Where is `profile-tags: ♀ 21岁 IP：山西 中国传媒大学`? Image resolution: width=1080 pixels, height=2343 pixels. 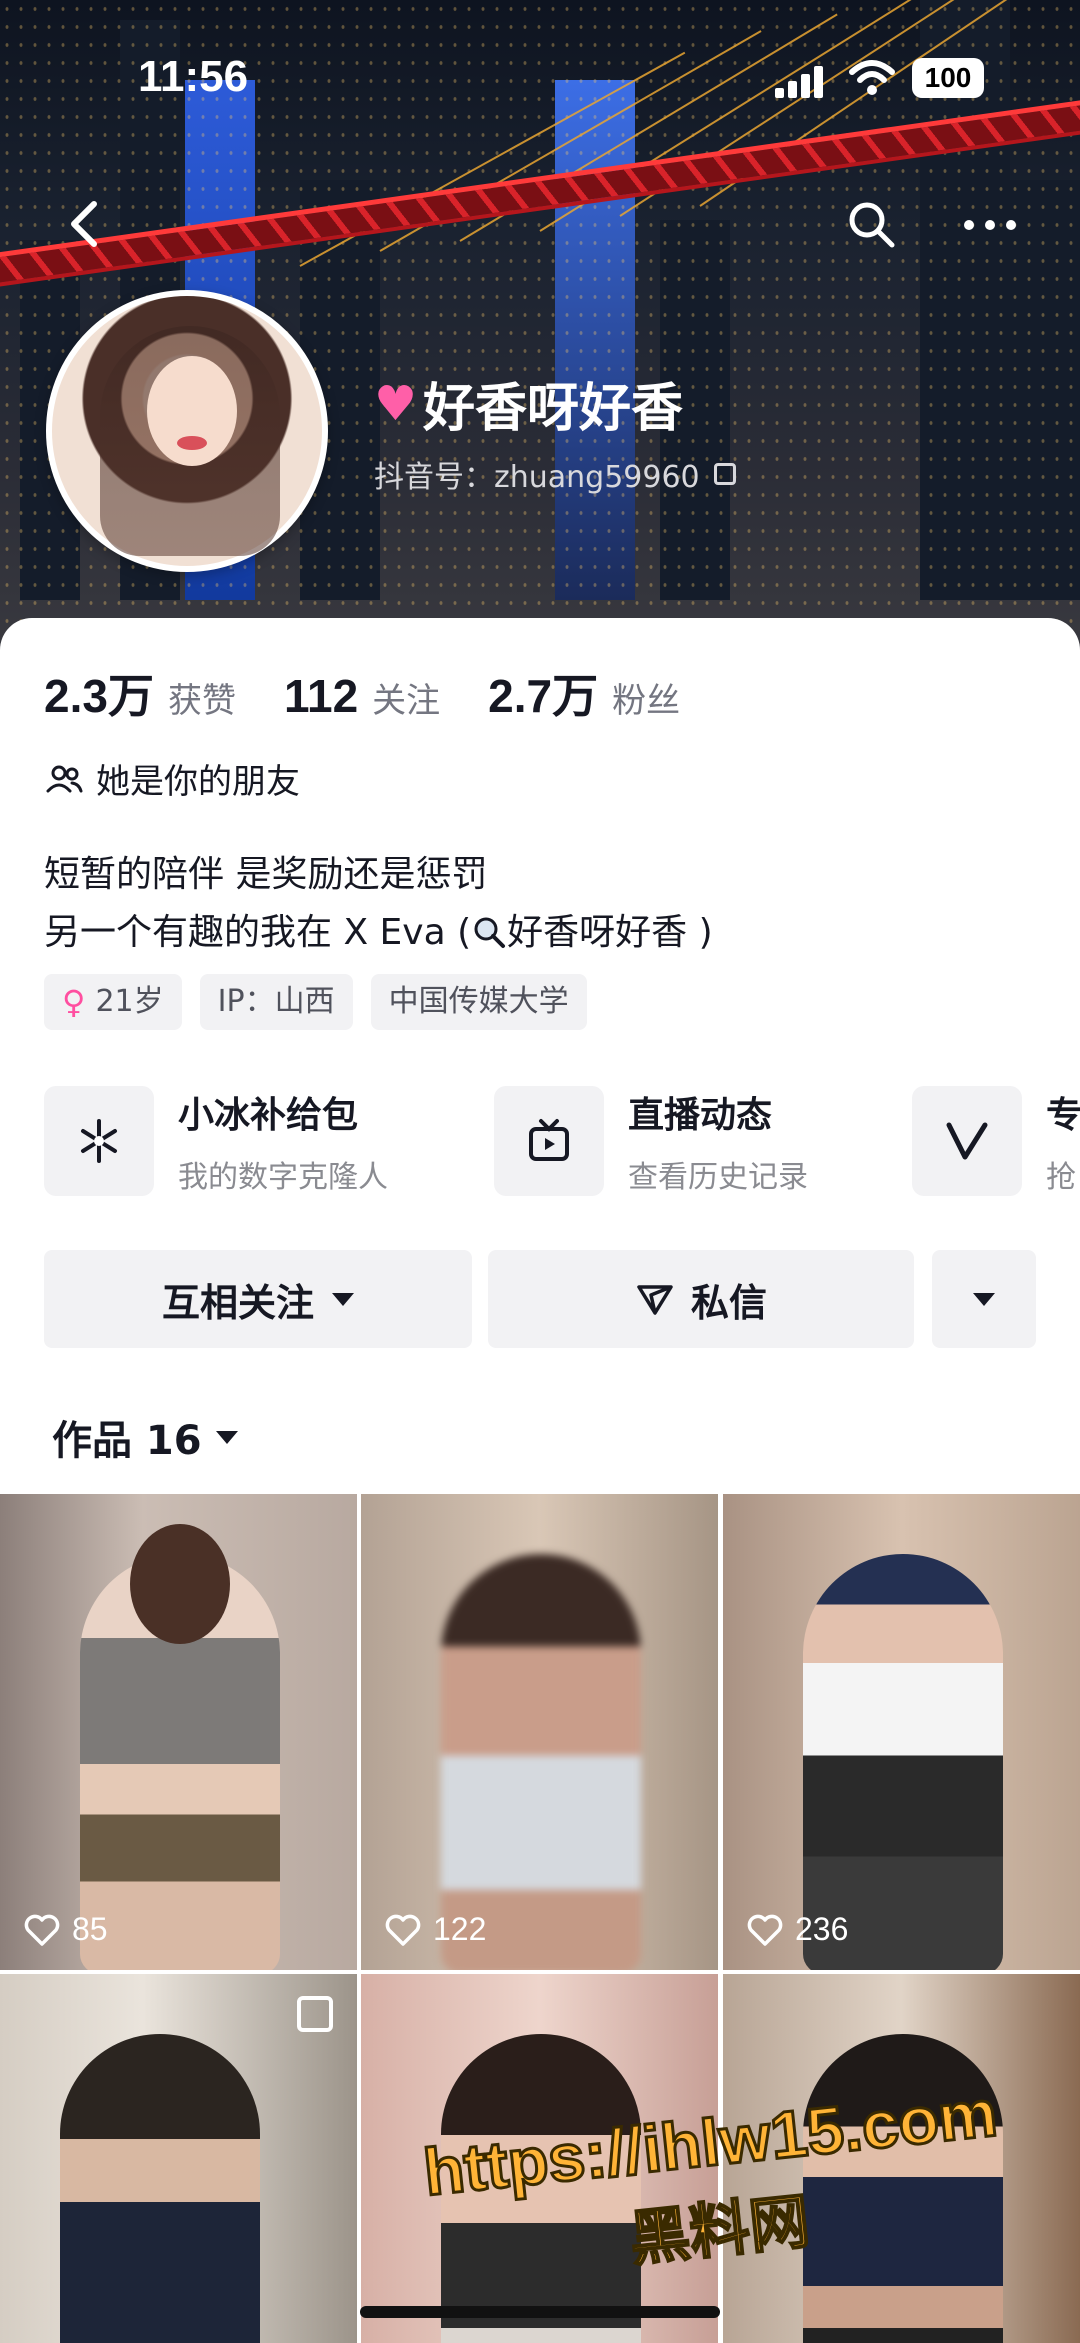
profile-tags: ♀ 21岁 IP：山西 中国传媒大学 is located at coordinates (324, 1002).